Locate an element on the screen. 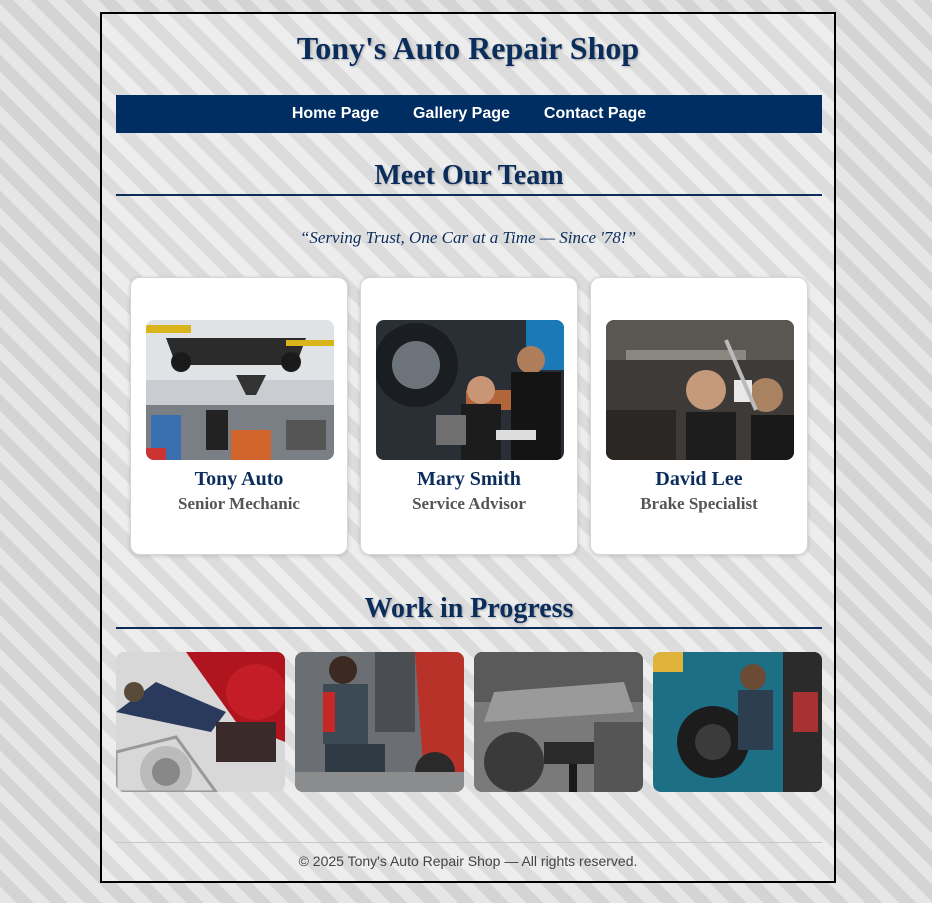 This screenshot has height=903, width=932. member-name: Tony Auto is located at coordinates (239, 479).